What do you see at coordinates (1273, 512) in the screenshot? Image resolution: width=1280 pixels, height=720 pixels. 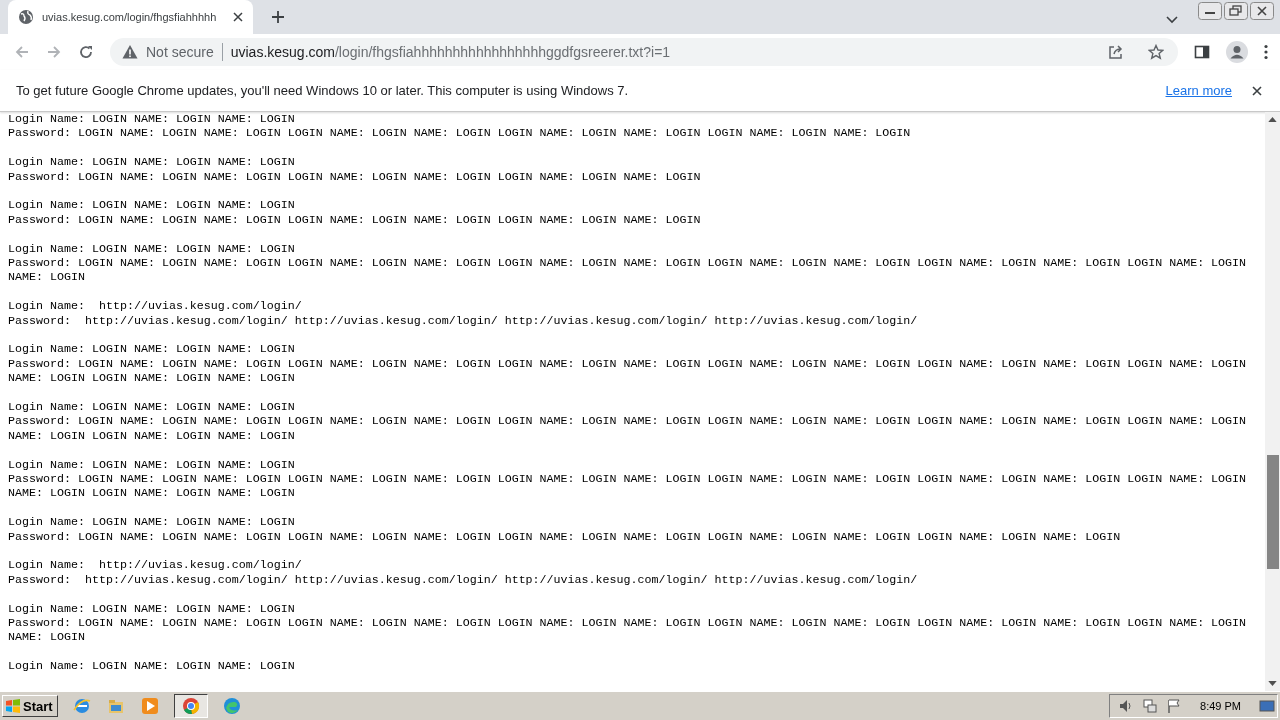 I see `scroll-thumb` at bounding box center [1273, 512].